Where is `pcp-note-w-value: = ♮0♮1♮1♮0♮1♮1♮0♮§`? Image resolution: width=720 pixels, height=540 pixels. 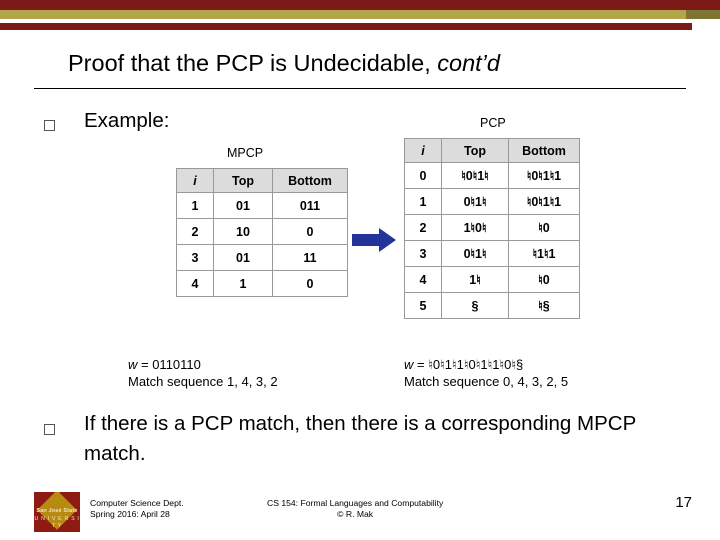 pcp-note-w-value: = ♮0♮1♮1♮0♮1♮1♮0♮§ is located at coordinates (468, 364).